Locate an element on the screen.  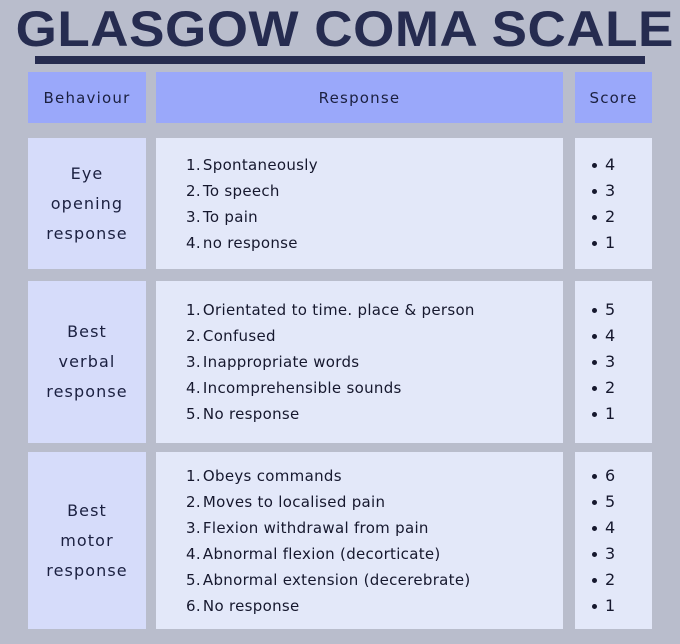
behaviour-cell: Best verbal response is located at coordinates (87, 362).